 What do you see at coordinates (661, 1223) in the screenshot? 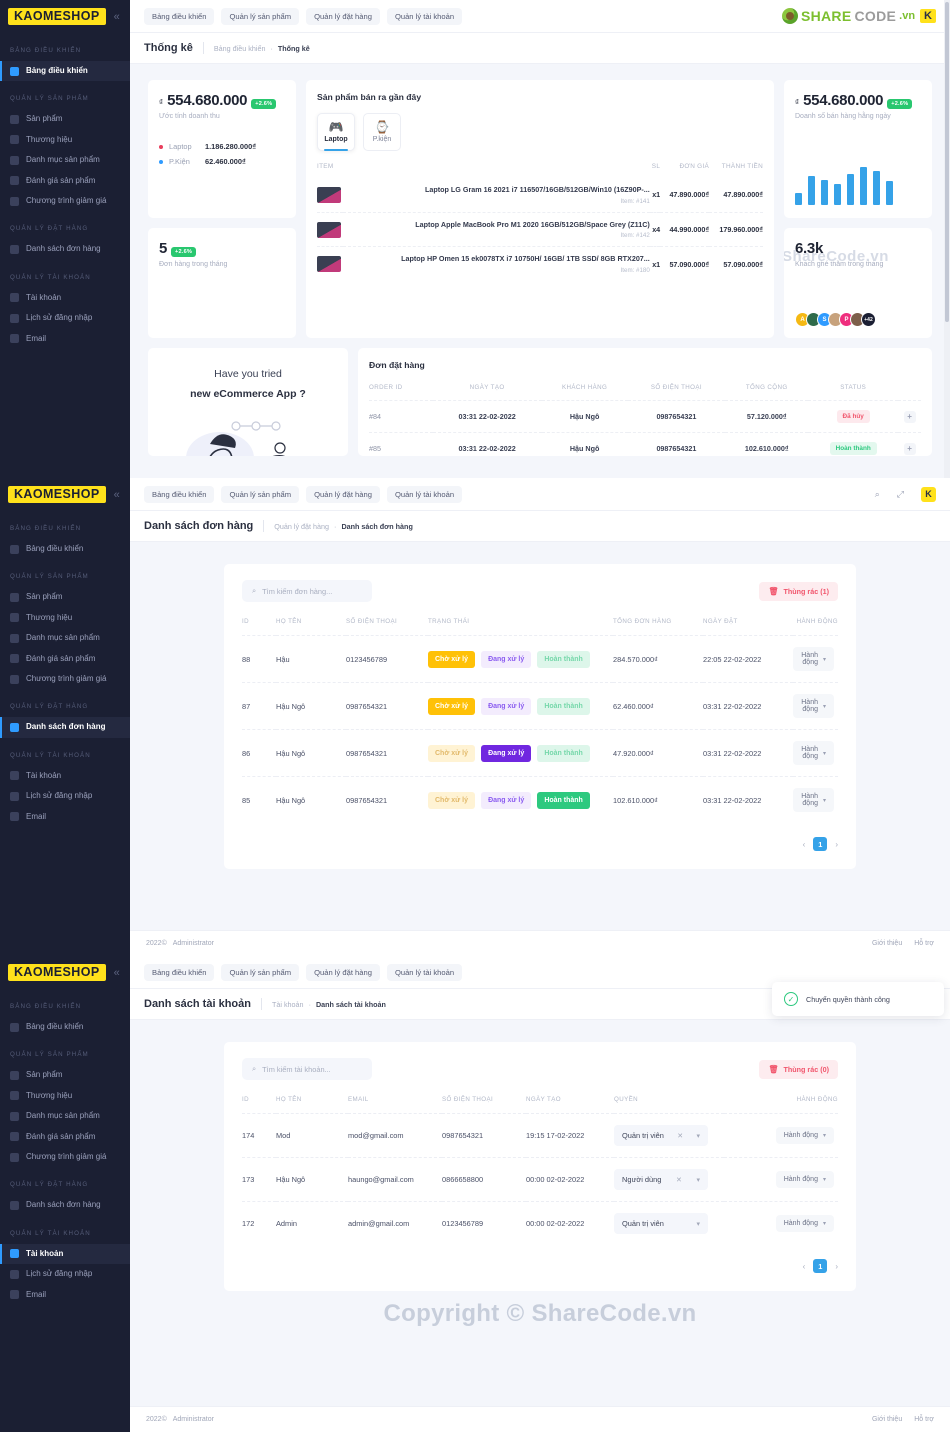
I see `role-select: Quản trị viên ▾` at bounding box center [661, 1223].